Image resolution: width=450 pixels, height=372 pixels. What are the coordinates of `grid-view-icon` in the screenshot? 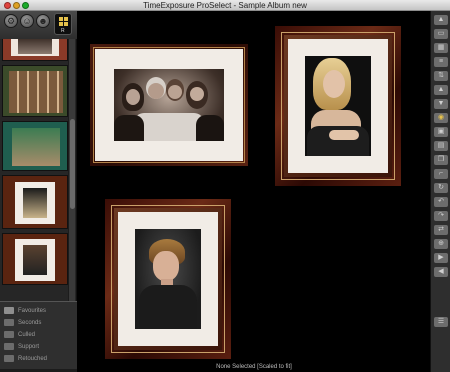 It's located at (63, 21).